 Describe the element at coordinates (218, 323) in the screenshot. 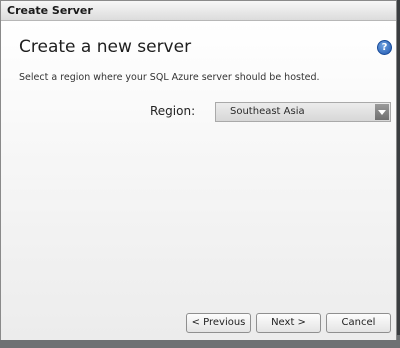

I see `previous-button: < Previous` at that location.